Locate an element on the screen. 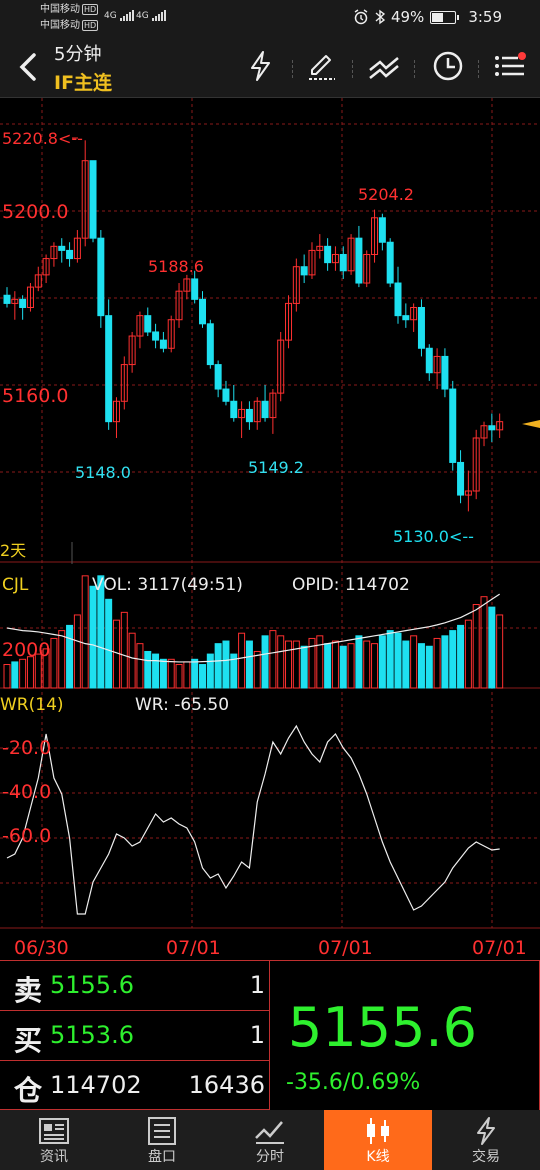 Image resolution: width=540 pixels, height=1170 pixels. nav-news: 资讯 is located at coordinates (54, 1140).